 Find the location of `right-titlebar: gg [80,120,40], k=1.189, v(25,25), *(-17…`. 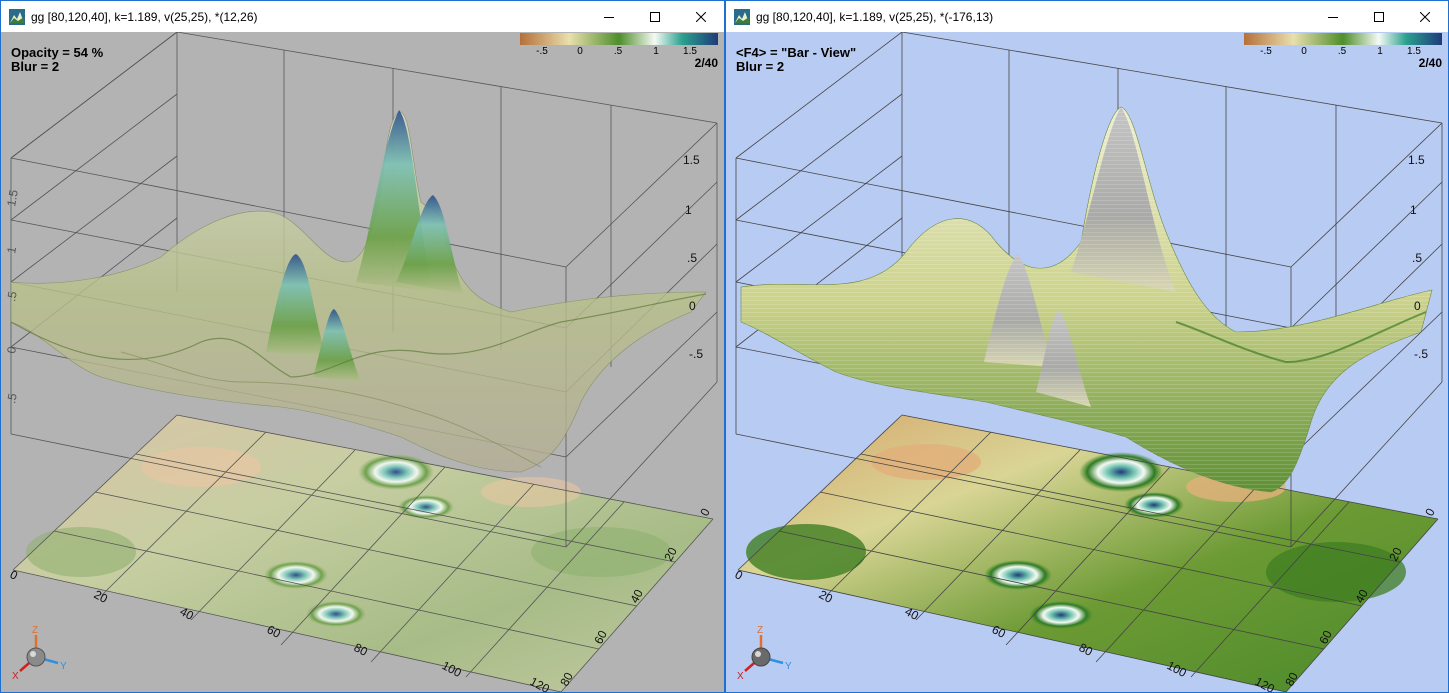

right-titlebar: gg [80,120,40], k=1.189, v(25,25), *(-17… is located at coordinates (1087, 16).